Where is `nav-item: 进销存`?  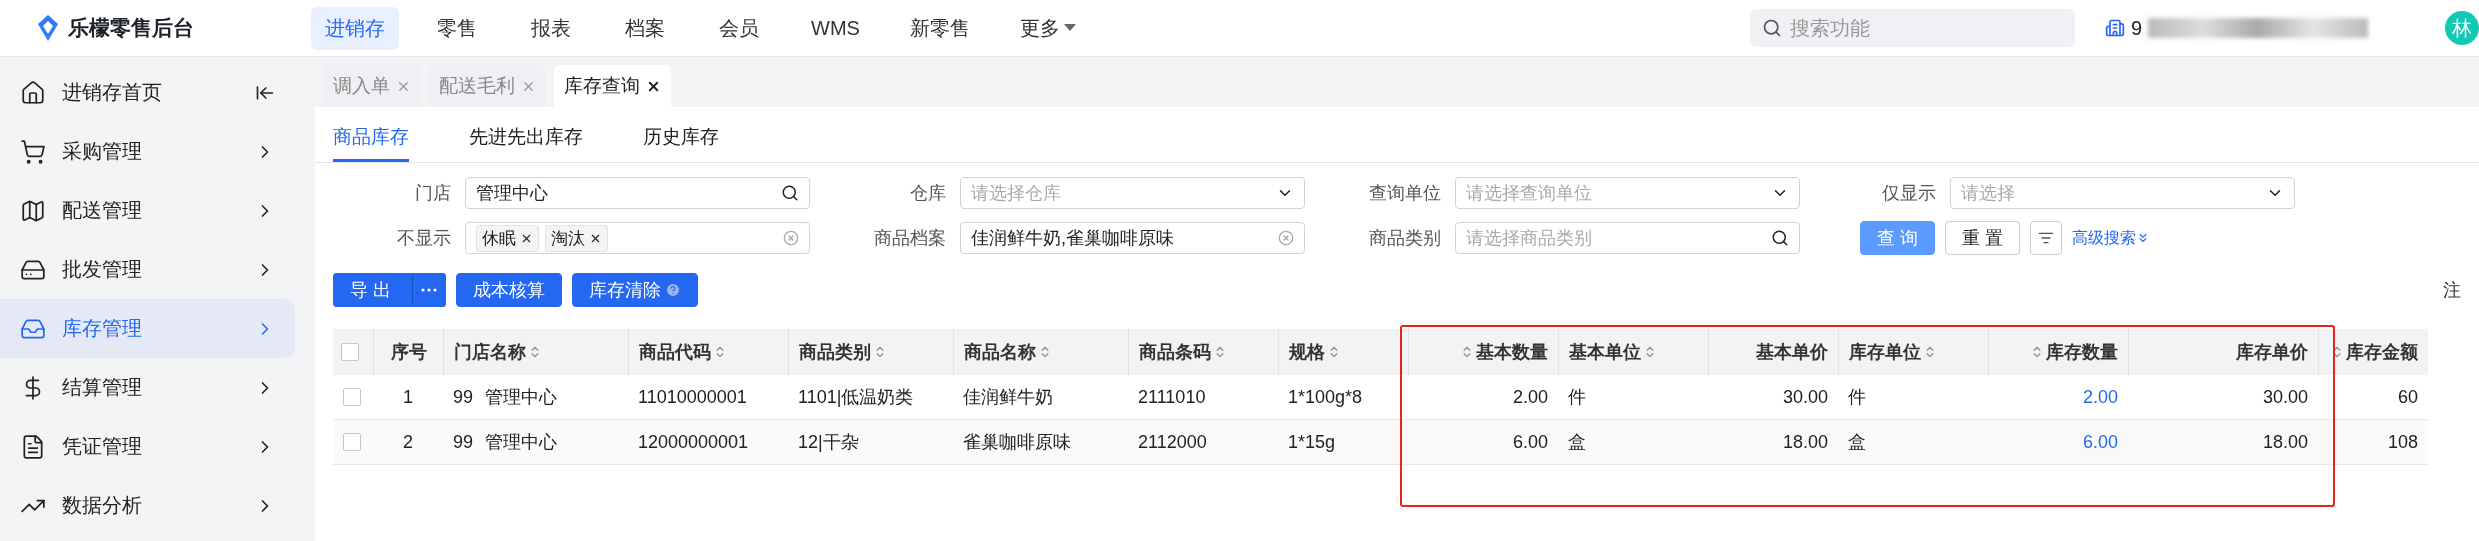 nav-item: 进销存 is located at coordinates (355, 28).